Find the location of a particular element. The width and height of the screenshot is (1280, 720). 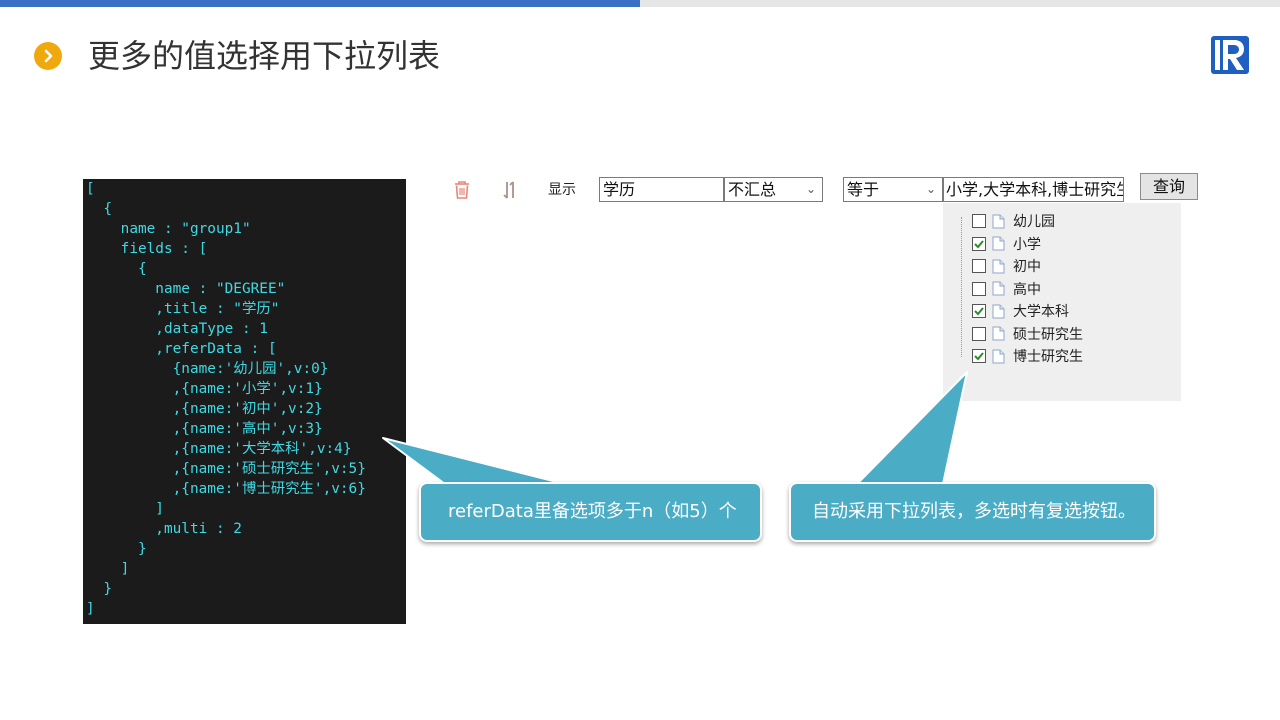

value-input: 小学,大学本科,博士研究生 is located at coordinates (1033, 189).